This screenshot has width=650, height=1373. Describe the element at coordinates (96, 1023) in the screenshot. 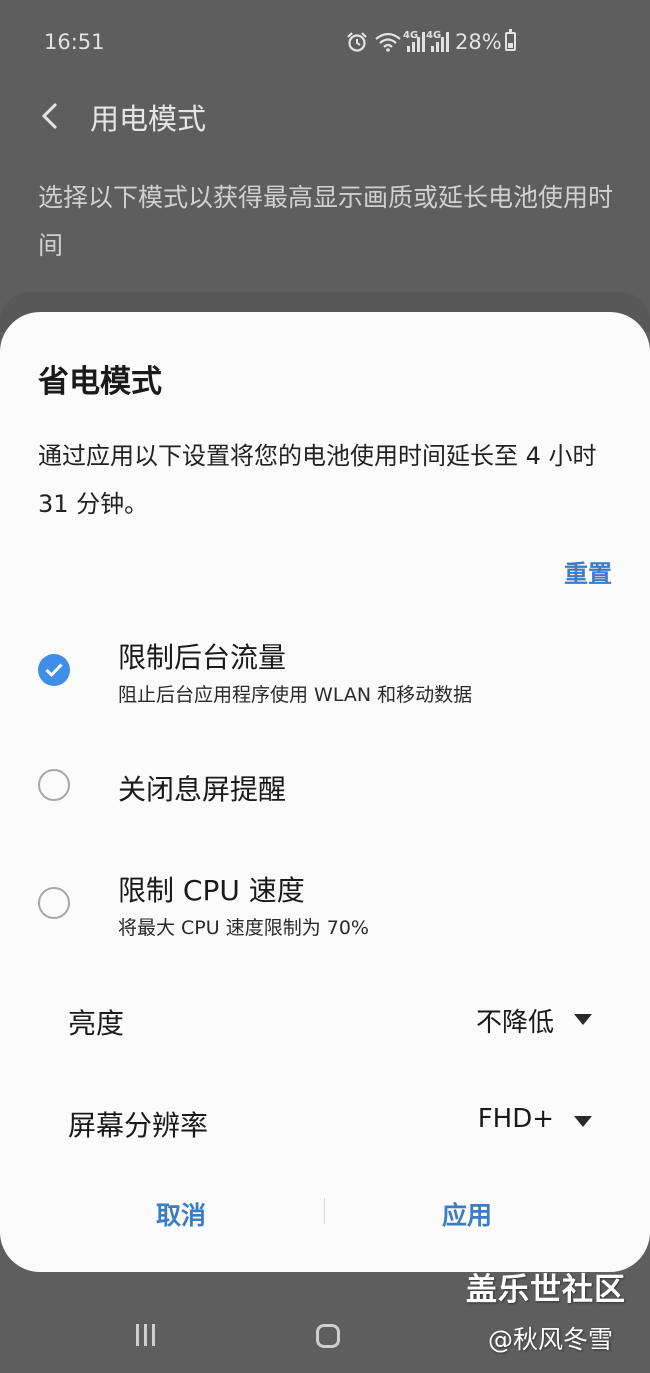

I see `setting-label: 亮度` at that location.